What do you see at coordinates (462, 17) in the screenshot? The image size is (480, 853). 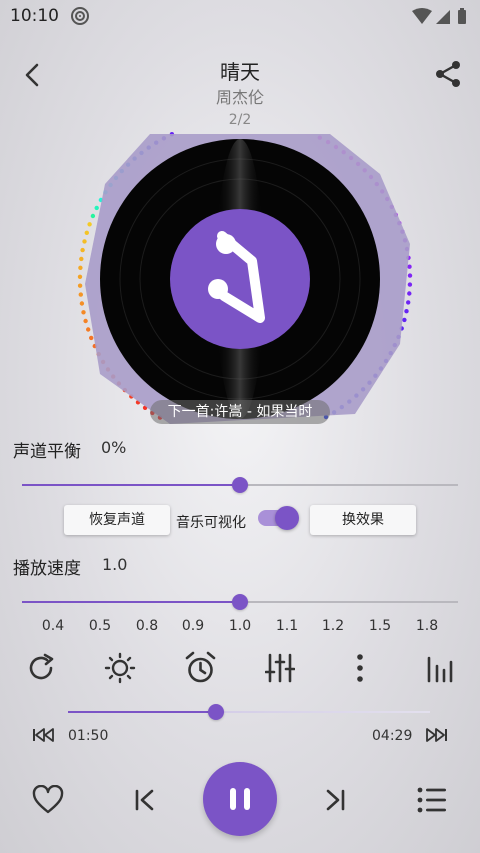 I see `battery-icon` at bounding box center [462, 17].